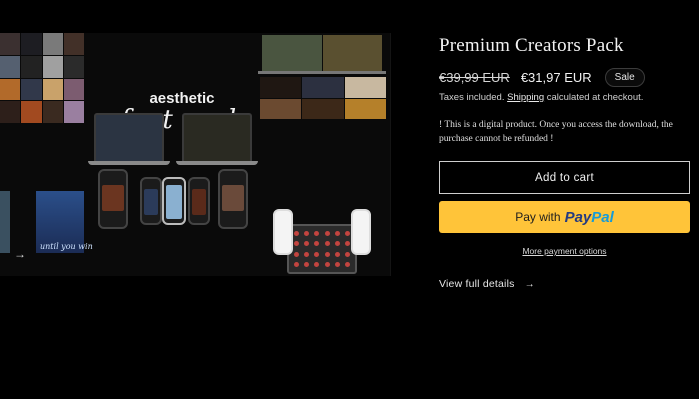 This screenshot has width=699, height=399. I want to click on paypal-logo: PayPal, so click(589, 217).